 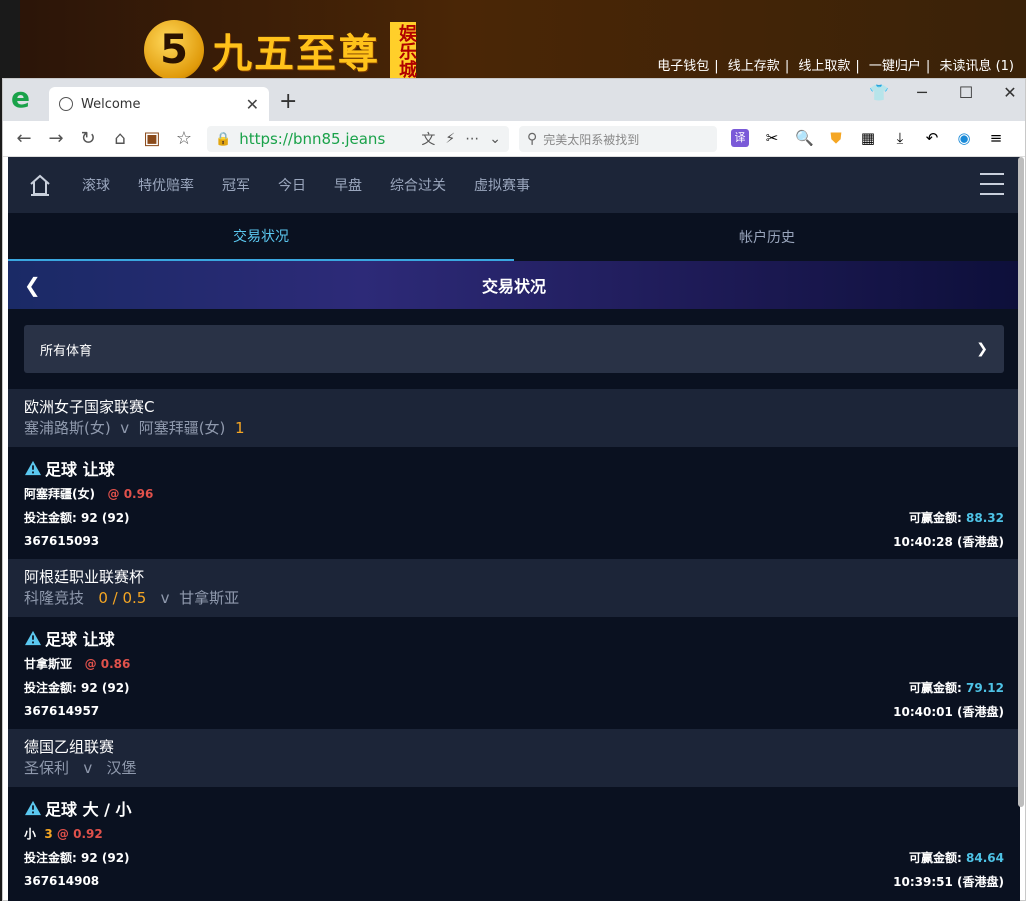 I want to click on link-messages: 未读讯息 (1), so click(x=976, y=66).